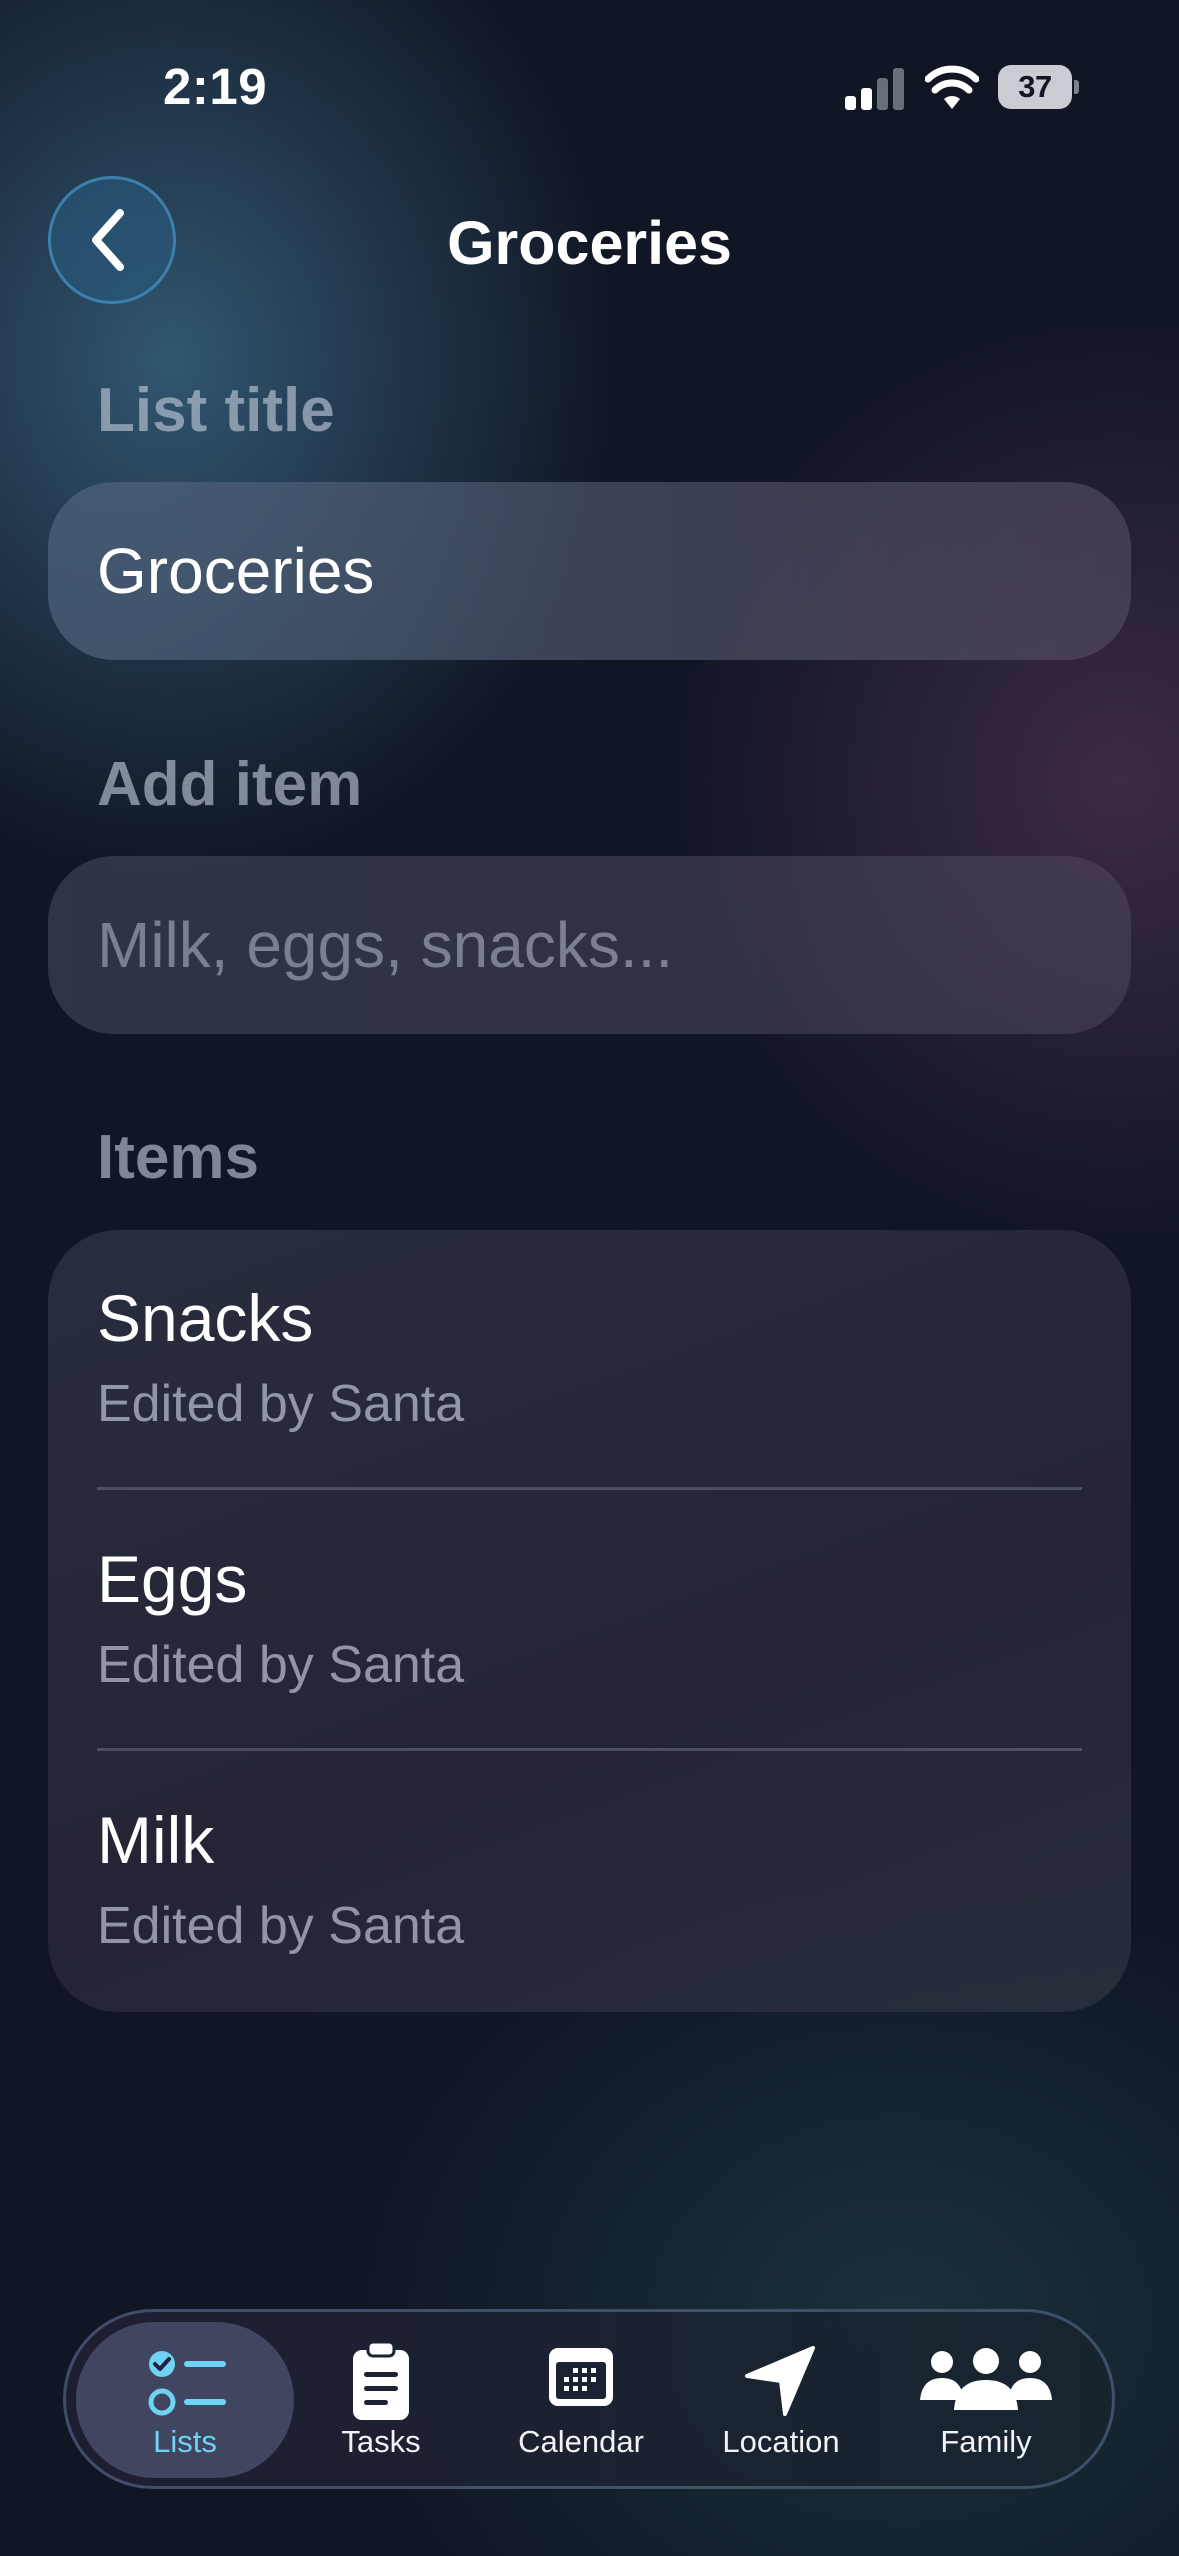 The height and width of the screenshot is (2556, 1179). I want to click on status-bar: 2:19 37, so click(589, 75).